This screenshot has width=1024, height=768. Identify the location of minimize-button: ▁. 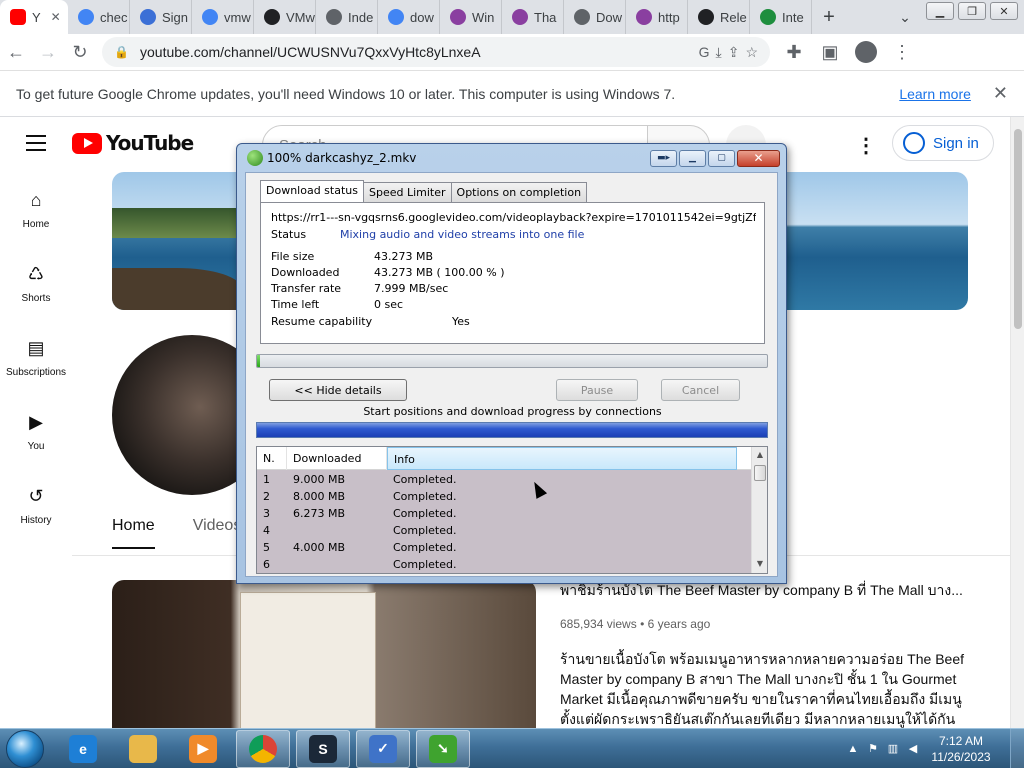
(940, 11).